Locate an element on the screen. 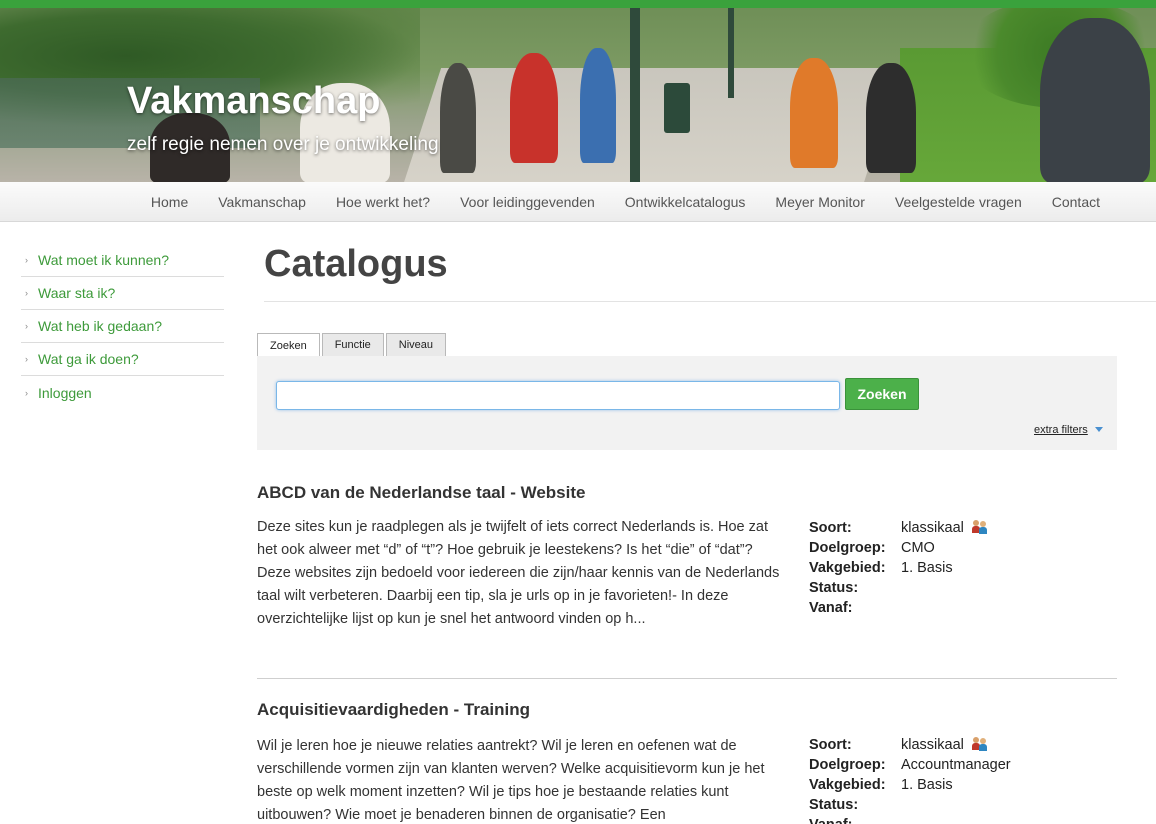  top-accent-bar is located at coordinates (578, 4).